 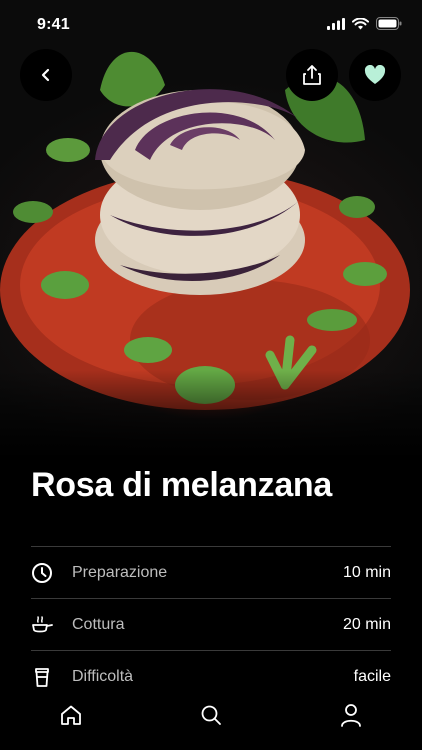 I want to click on info-value: 10 min, so click(x=366, y=572).